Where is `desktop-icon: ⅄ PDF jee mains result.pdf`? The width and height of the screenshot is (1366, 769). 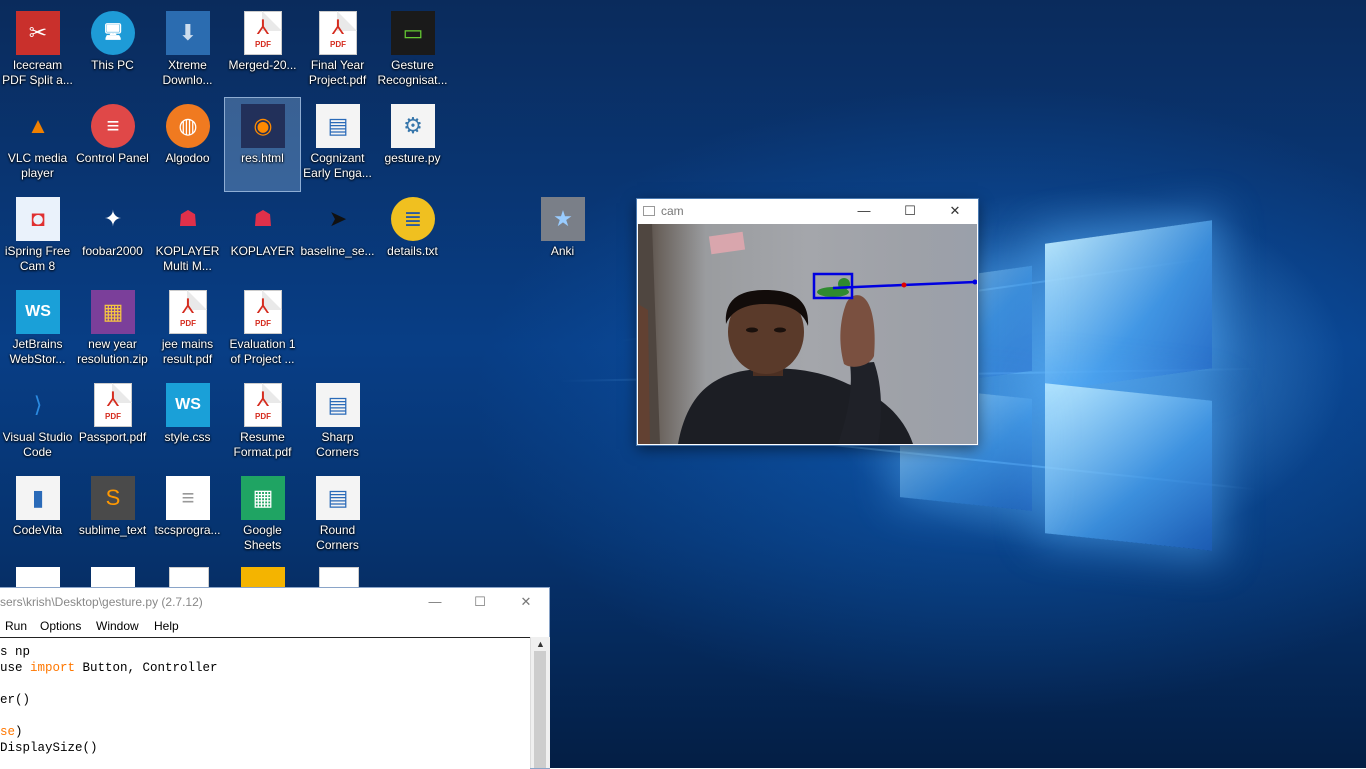 desktop-icon: ⅄ PDF jee mains result.pdf is located at coordinates (187, 330).